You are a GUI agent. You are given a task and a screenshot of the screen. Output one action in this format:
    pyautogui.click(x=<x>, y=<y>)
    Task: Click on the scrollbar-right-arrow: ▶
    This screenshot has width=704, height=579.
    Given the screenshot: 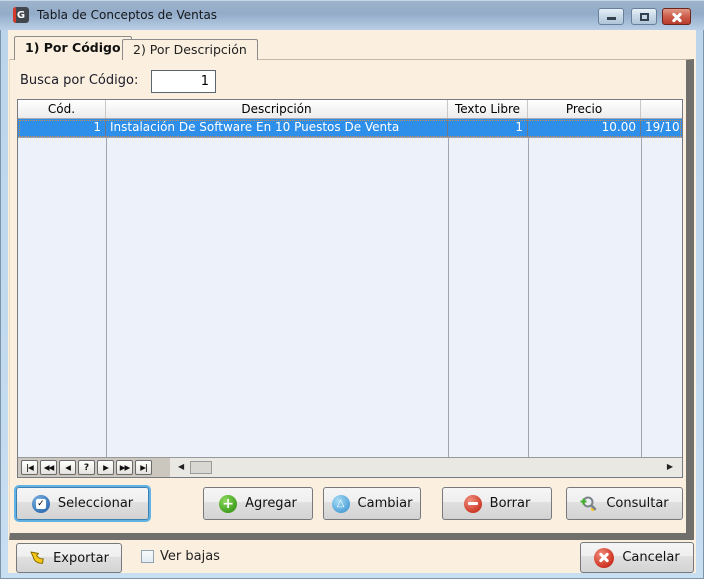 What is the action you would take?
    pyautogui.click(x=670, y=466)
    